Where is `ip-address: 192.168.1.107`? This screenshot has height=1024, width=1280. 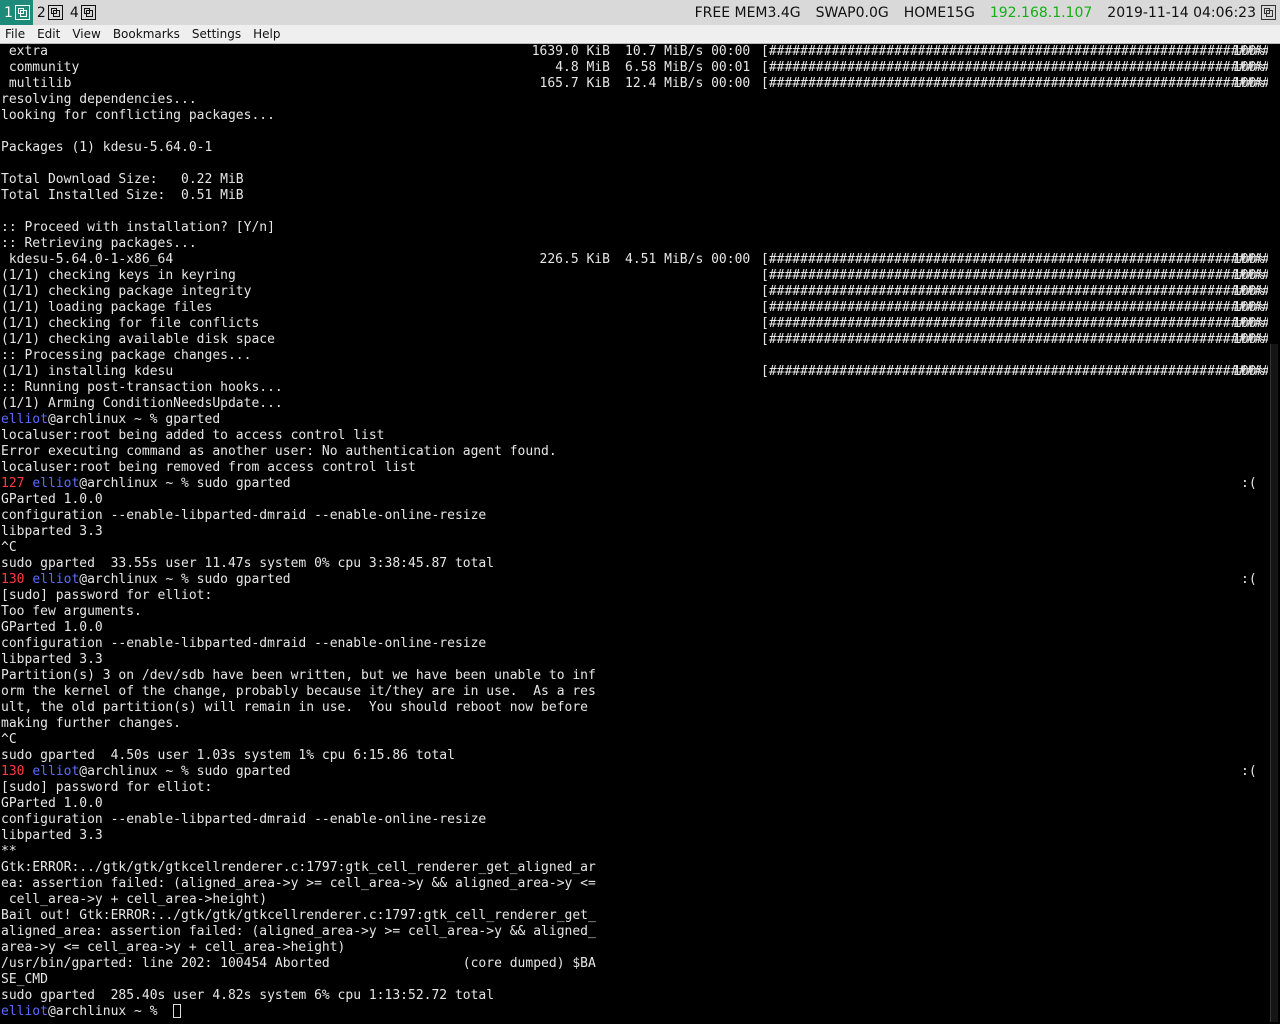 ip-address: 192.168.1.107 is located at coordinates (1041, 12).